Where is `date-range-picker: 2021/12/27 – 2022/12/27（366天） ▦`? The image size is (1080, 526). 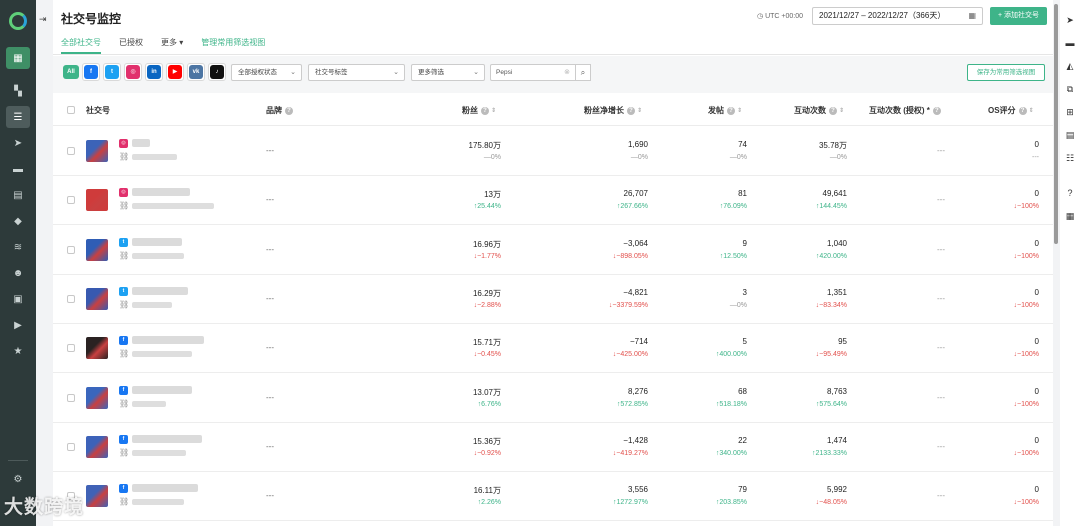 date-range-picker: 2021/12/27 – 2022/12/27（366天） ▦ is located at coordinates (897, 16).